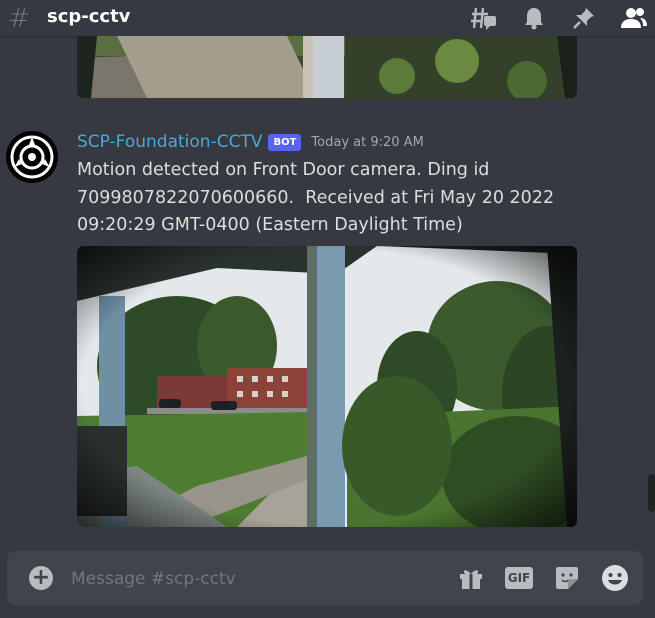 Image resolution: width=655 pixels, height=618 pixels. What do you see at coordinates (367, 142) in the screenshot?
I see `message-timestamp: Today at 9:20 AM` at bounding box center [367, 142].